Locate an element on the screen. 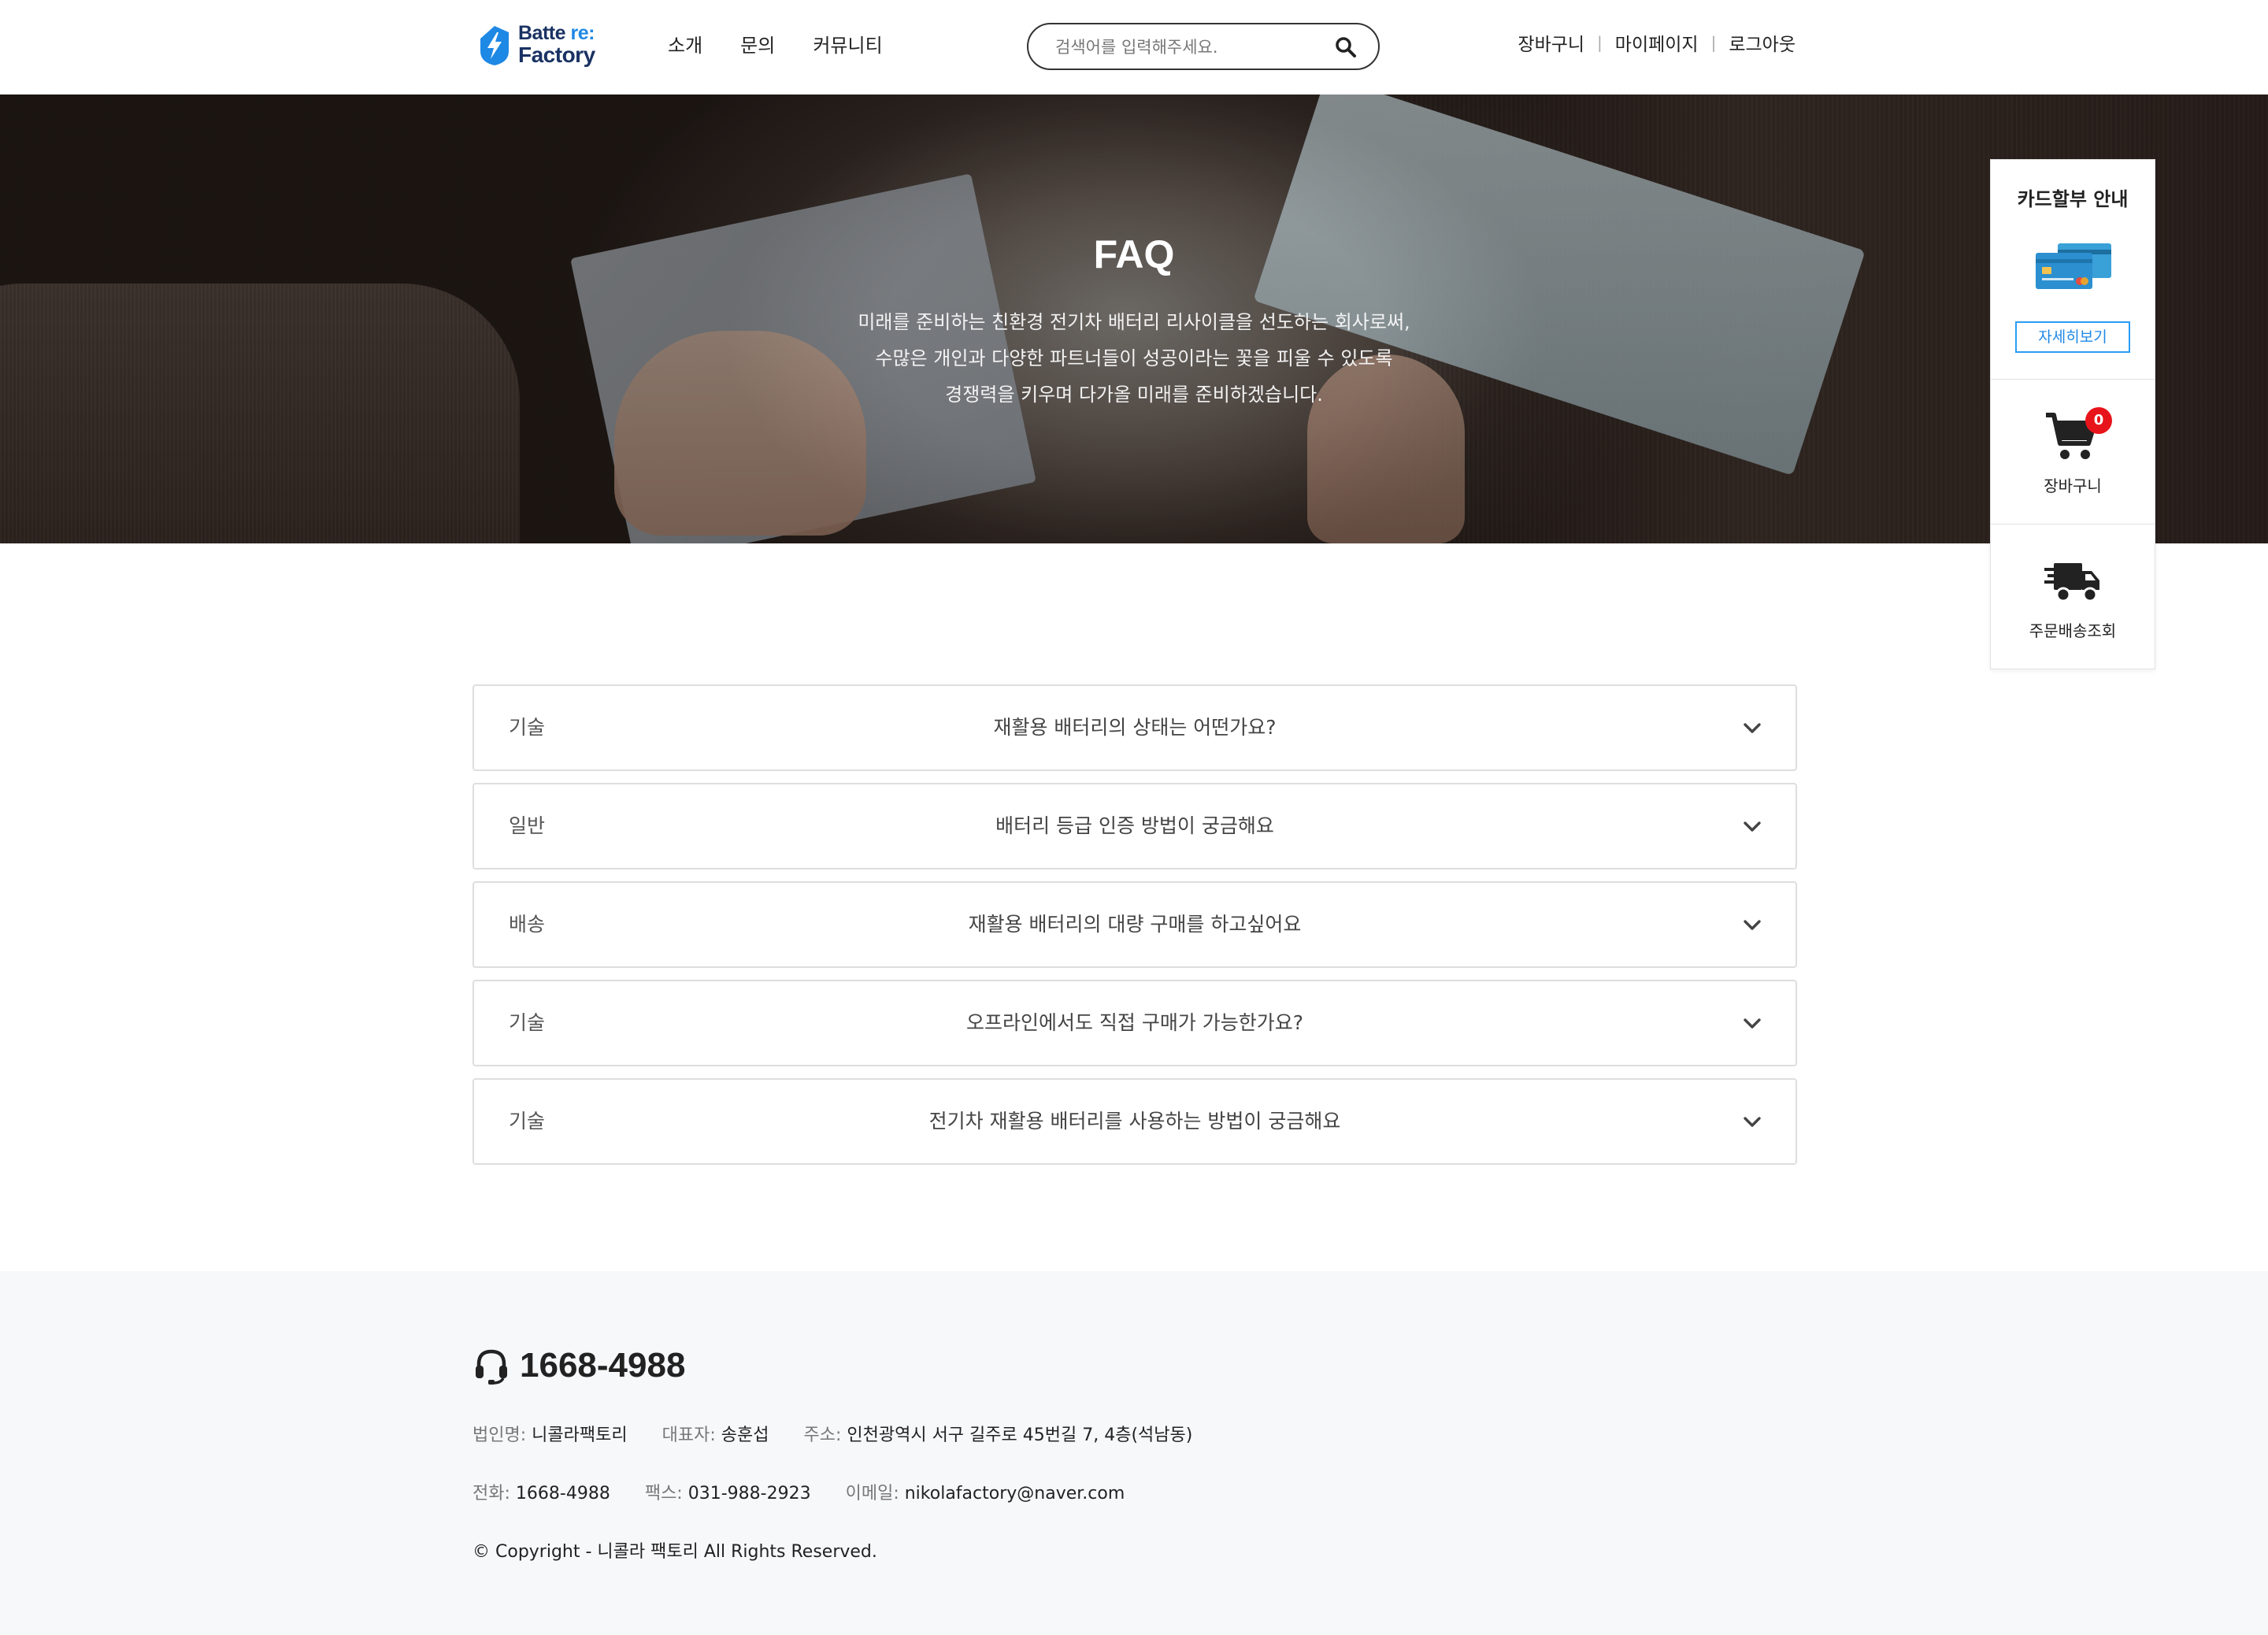 This screenshot has width=2268, height=1635. footer-address: 주소: 인천광역시 서구 길주로 45번길 7, 4층(석남동) is located at coordinates (998, 1436).